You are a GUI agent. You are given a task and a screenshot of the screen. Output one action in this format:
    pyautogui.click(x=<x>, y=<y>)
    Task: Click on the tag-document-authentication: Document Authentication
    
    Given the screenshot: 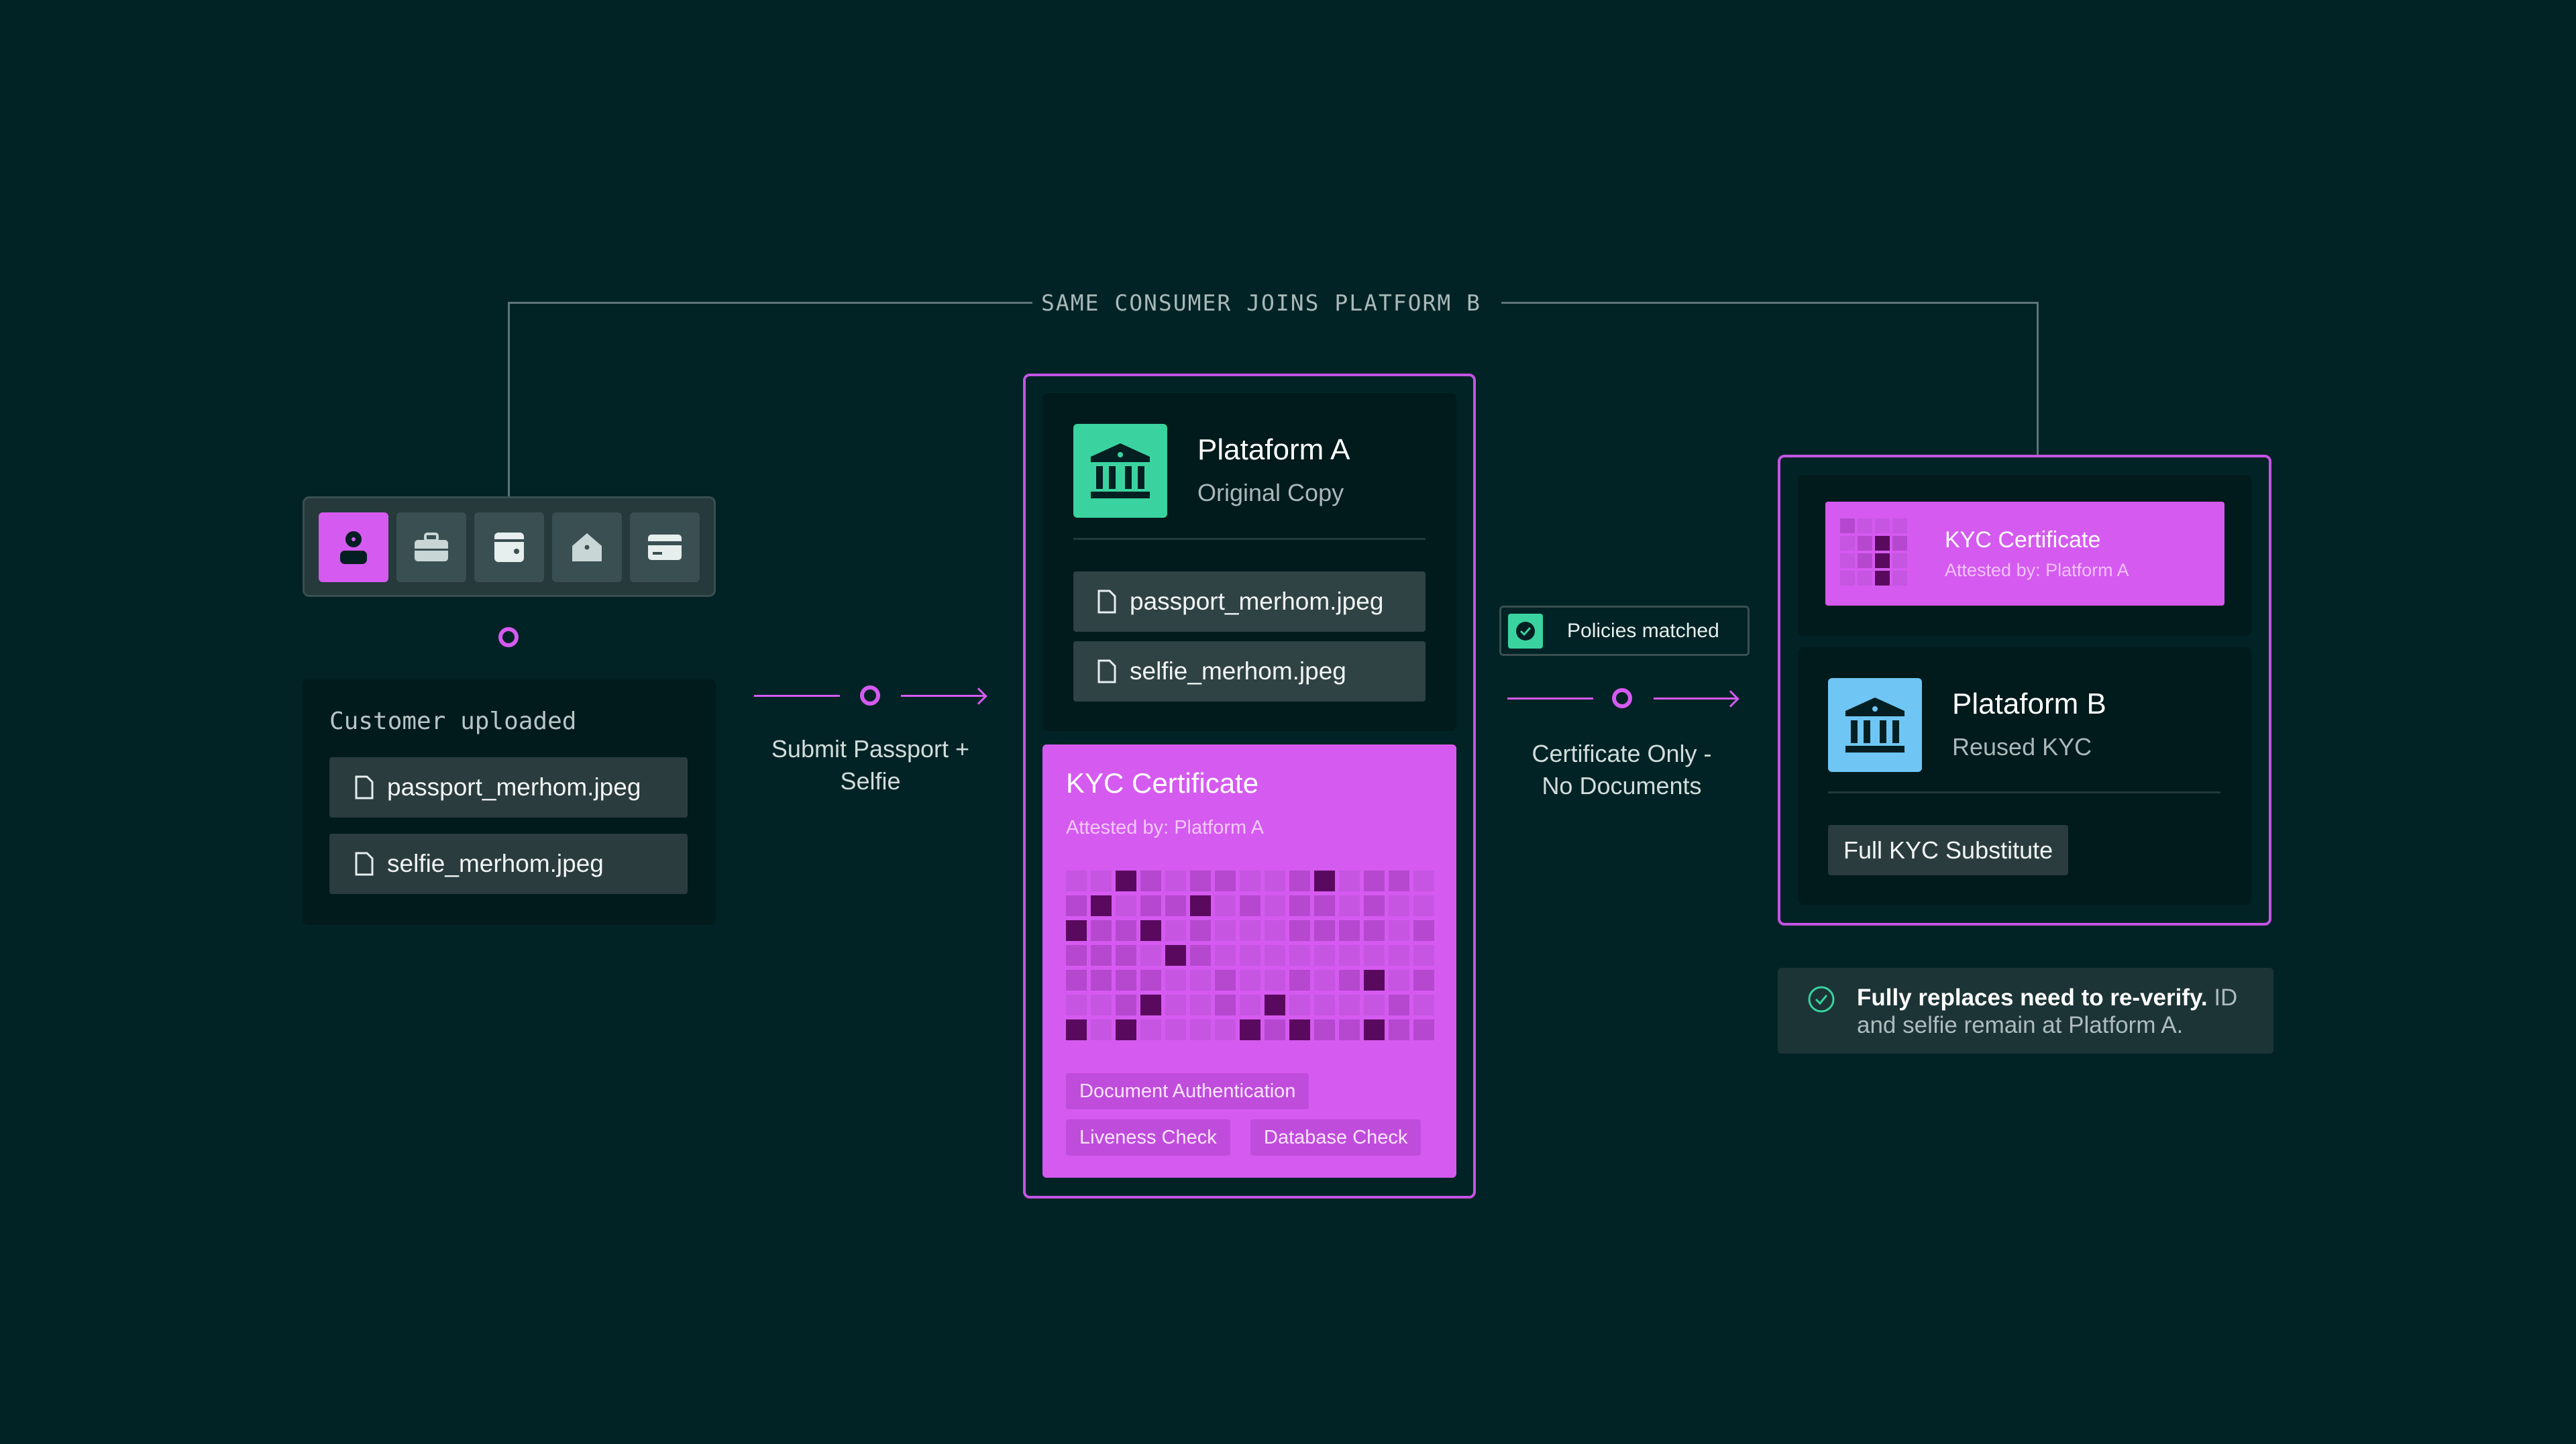 What is the action you would take?
    pyautogui.click(x=1187, y=1091)
    